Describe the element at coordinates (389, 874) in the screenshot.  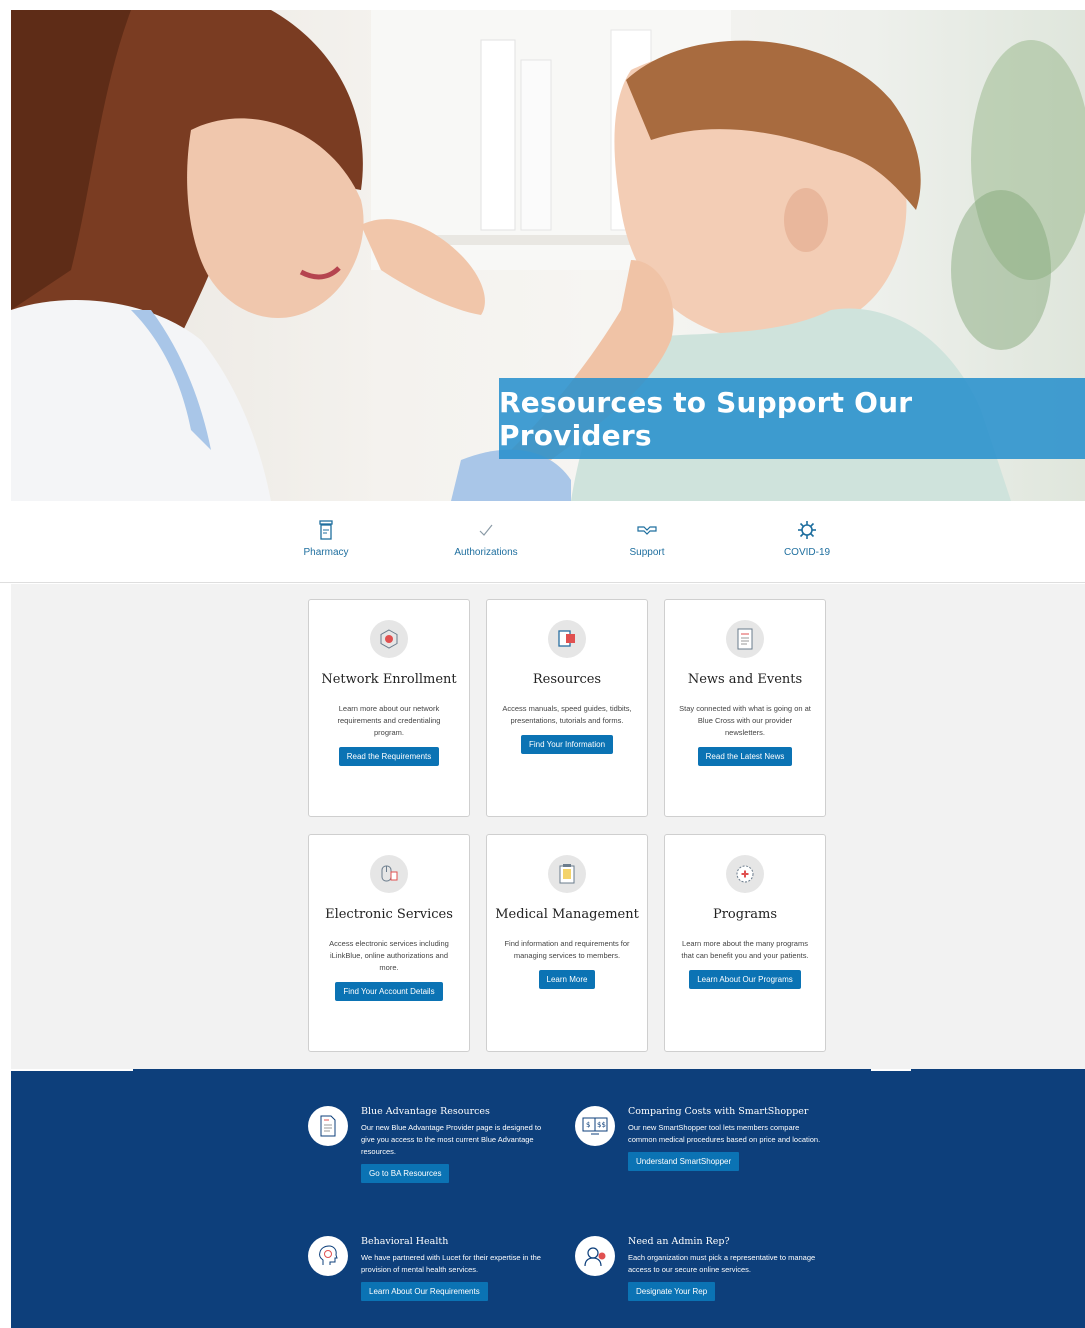
I see `mouse-icon` at that location.